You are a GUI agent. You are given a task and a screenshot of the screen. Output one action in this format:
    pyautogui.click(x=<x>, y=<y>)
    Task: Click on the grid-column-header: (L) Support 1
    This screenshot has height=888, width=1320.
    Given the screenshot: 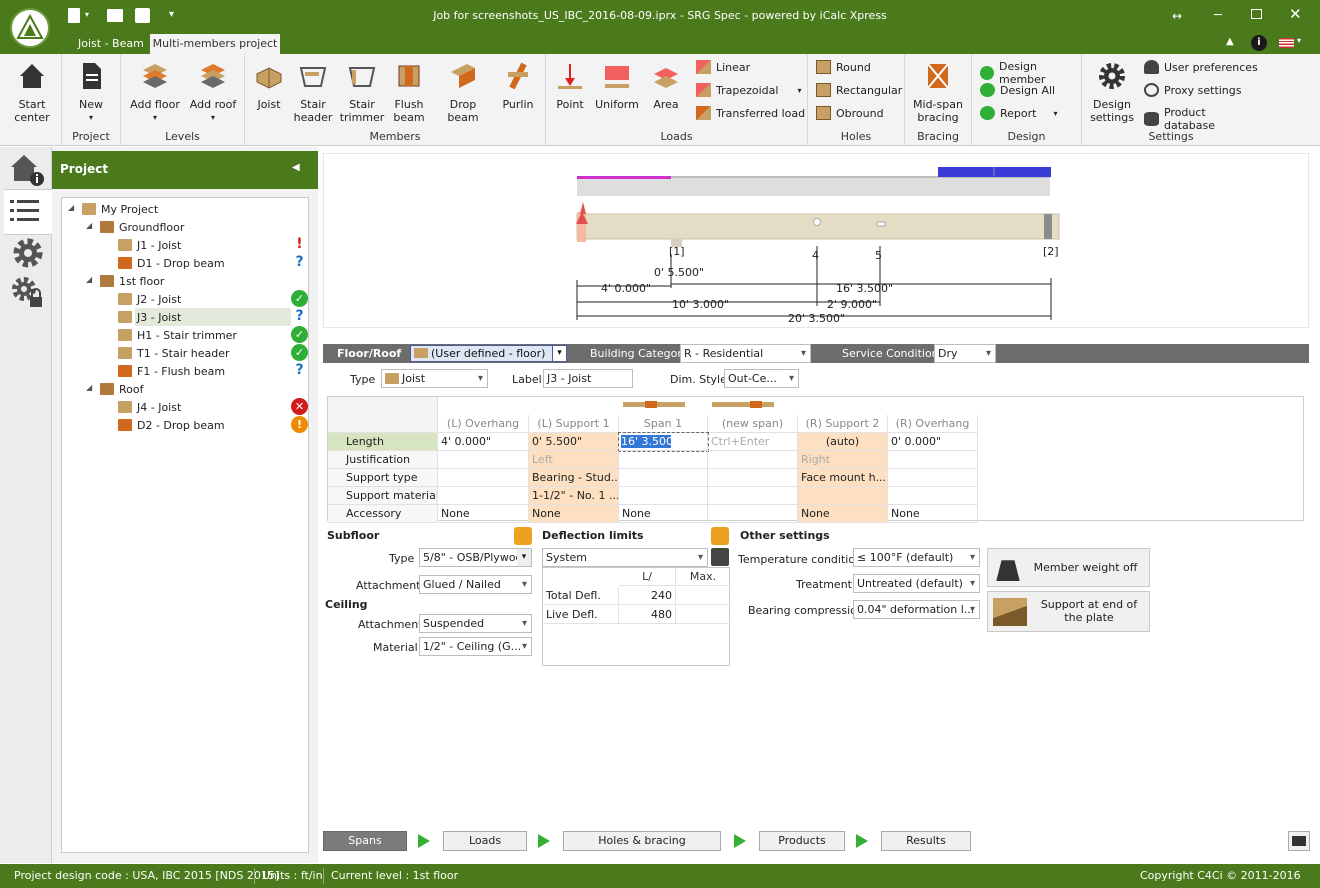 What is the action you would take?
    pyautogui.click(x=574, y=424)
    